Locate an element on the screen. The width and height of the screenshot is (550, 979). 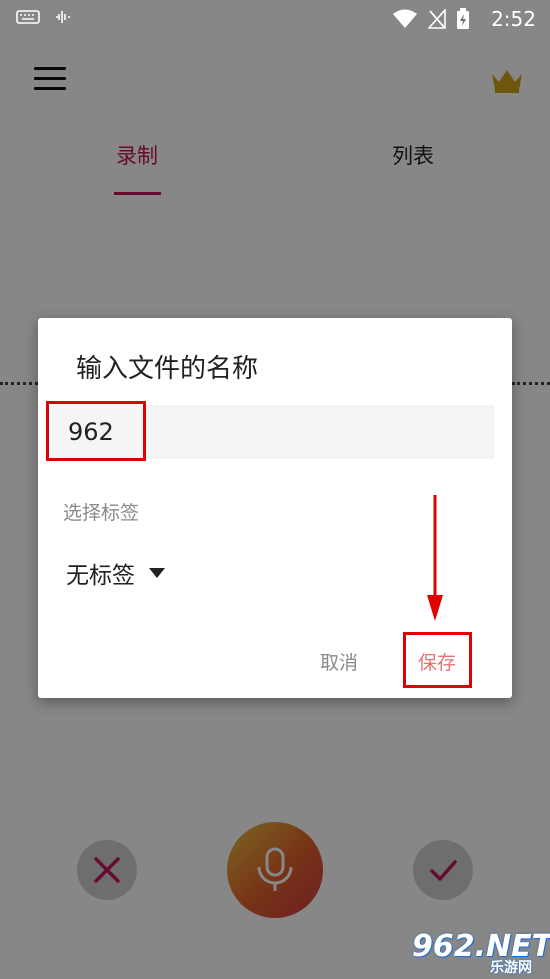
tag-label: 选择标签 is located at coordinates (101, 513).